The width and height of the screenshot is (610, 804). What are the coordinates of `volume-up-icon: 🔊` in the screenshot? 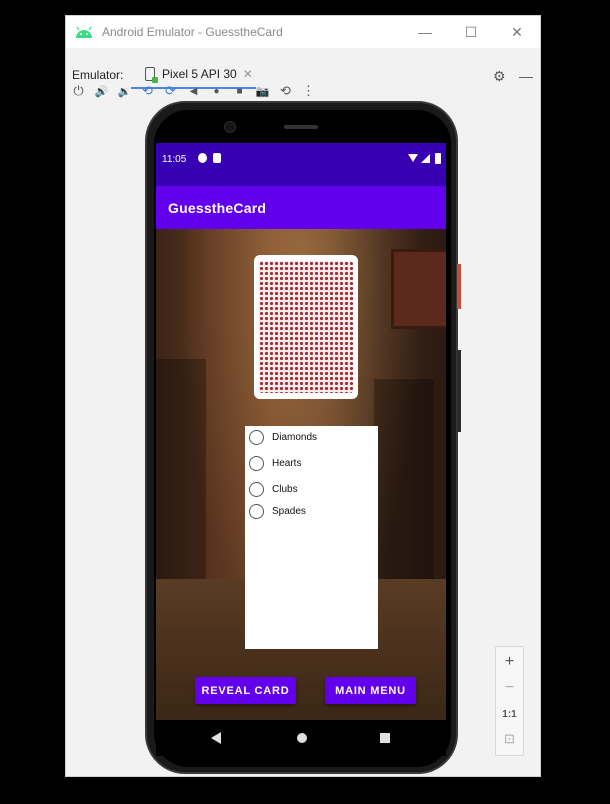 It's located at (101, 91).